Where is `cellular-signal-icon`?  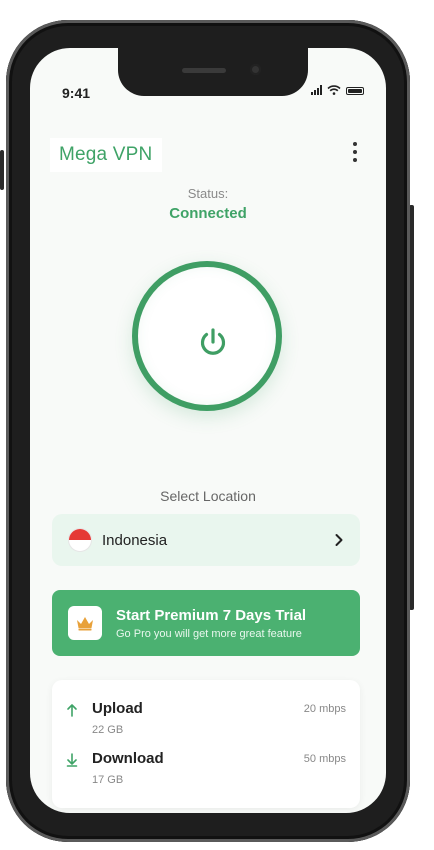 cellular-signal-icon is located at coordinates (316, 90).